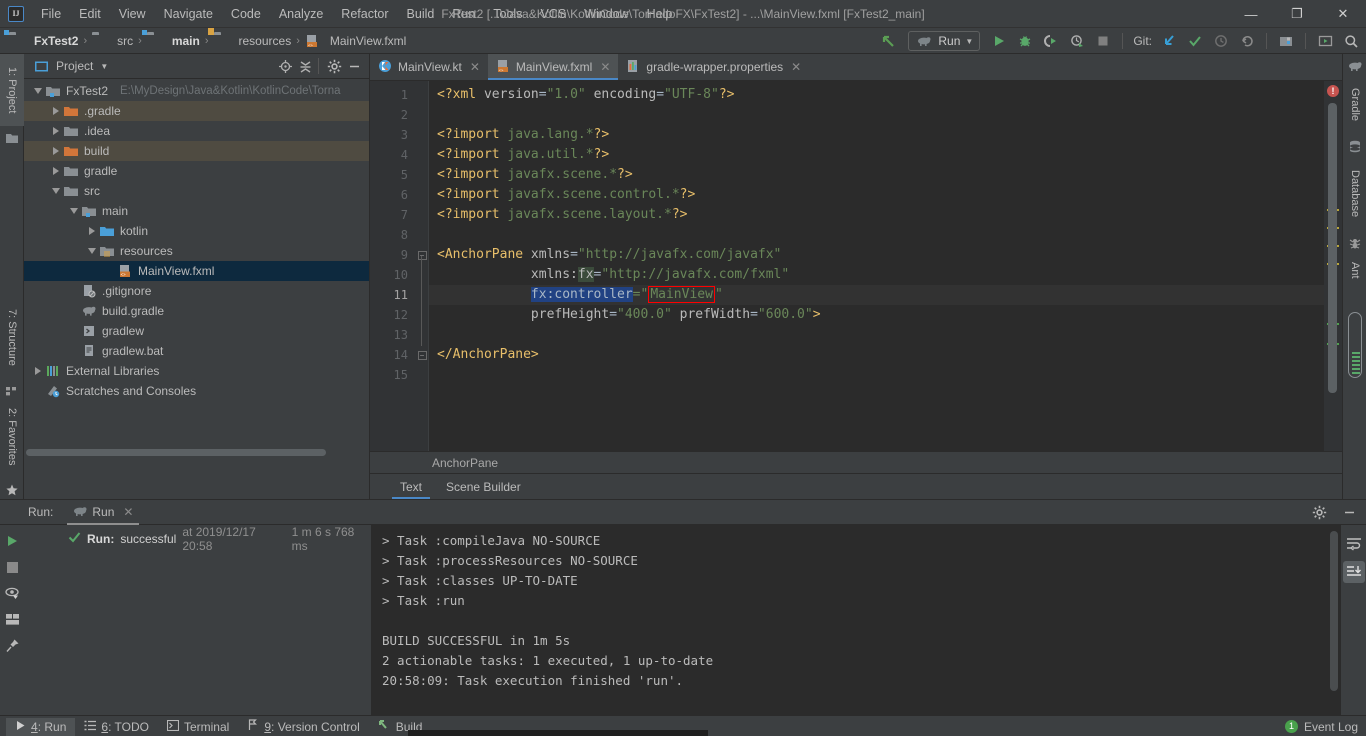 Image resolution: width=1366 pixels, height=736 pixels. What do you see at coordinates (944, 41) in the screenshot?
I see `run-configuration-selector: Run ▼` at bounding box center [944, 41].